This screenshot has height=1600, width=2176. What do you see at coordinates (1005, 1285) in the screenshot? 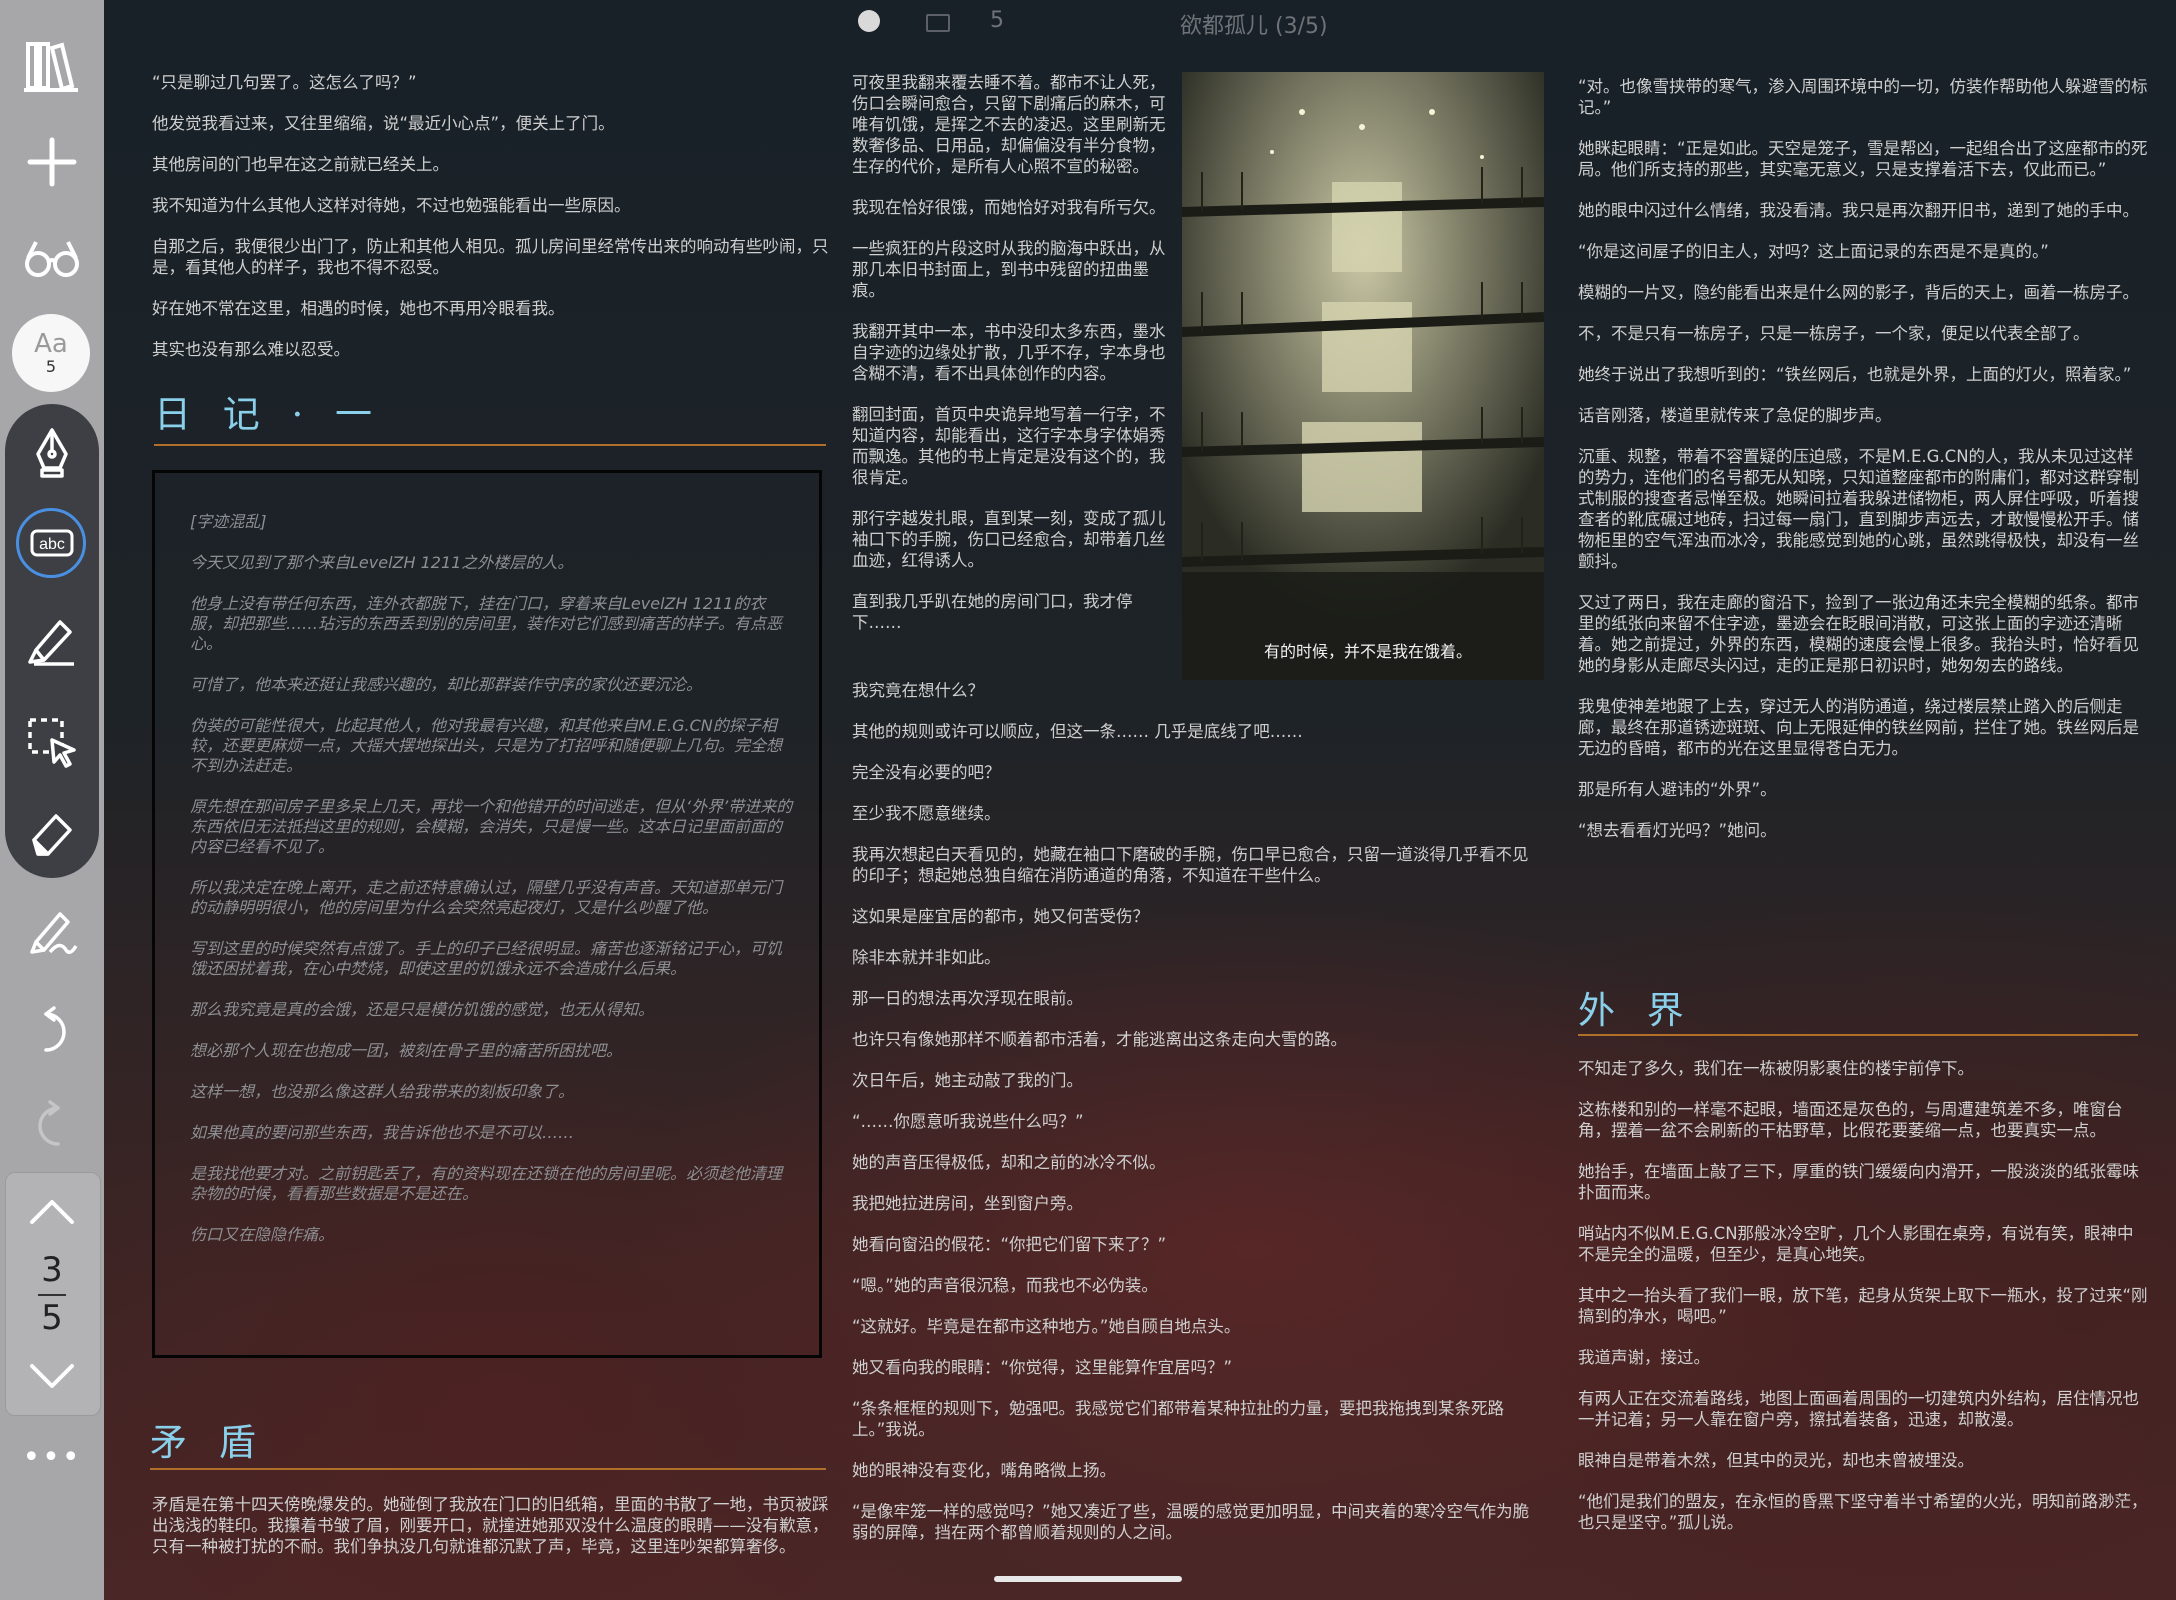
I see `paragraph: “嗯。”她的声音很沉稳，而我也不必伪装。` at bounding box center [1005, 1285].